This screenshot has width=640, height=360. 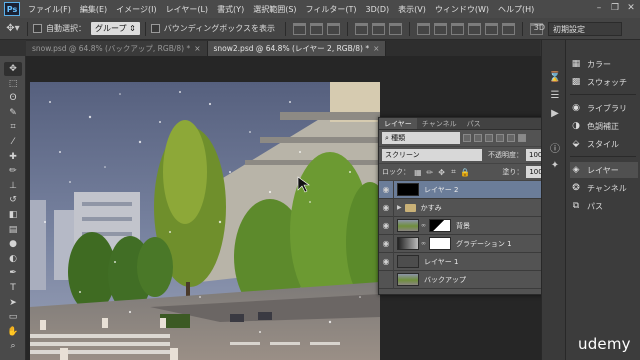 I want to click on filter-type-icon, so click(x=489, y=138).